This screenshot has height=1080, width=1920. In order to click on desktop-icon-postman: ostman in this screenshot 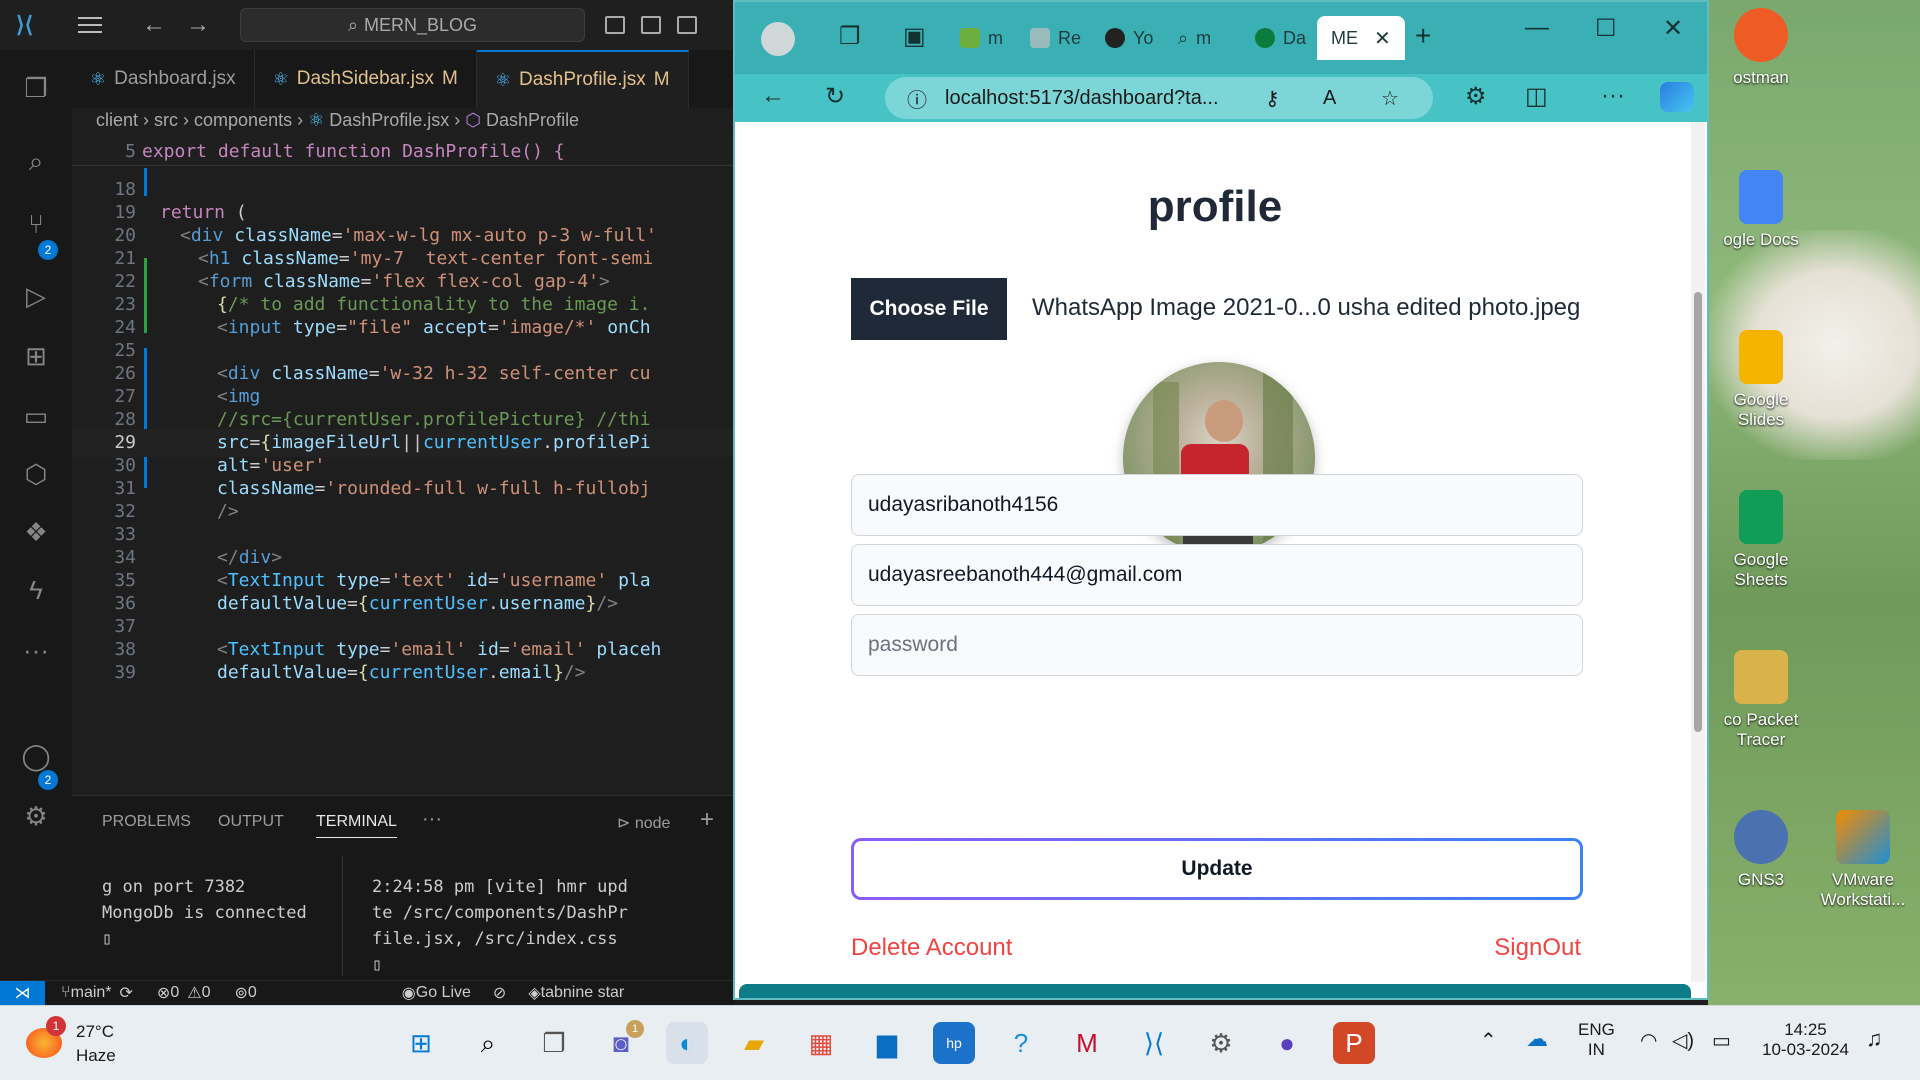, I will do `click(1761, 48)`.